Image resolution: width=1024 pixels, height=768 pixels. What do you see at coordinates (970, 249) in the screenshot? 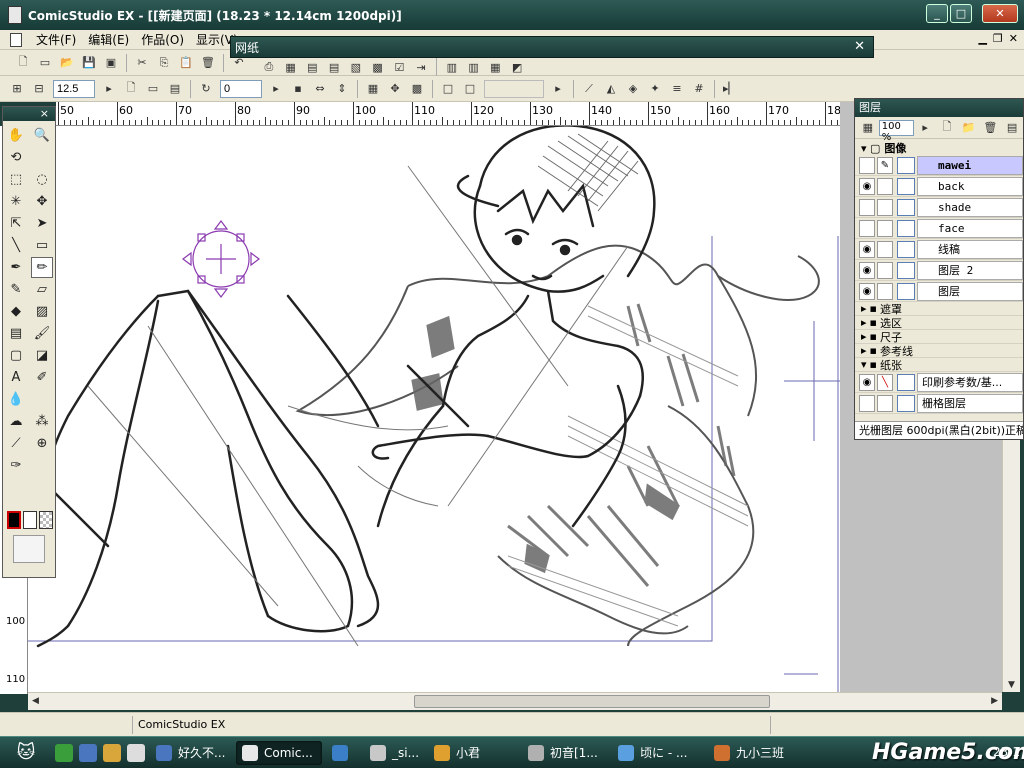
I see `layer-name: 线稿` at bounding box center [970, 249].